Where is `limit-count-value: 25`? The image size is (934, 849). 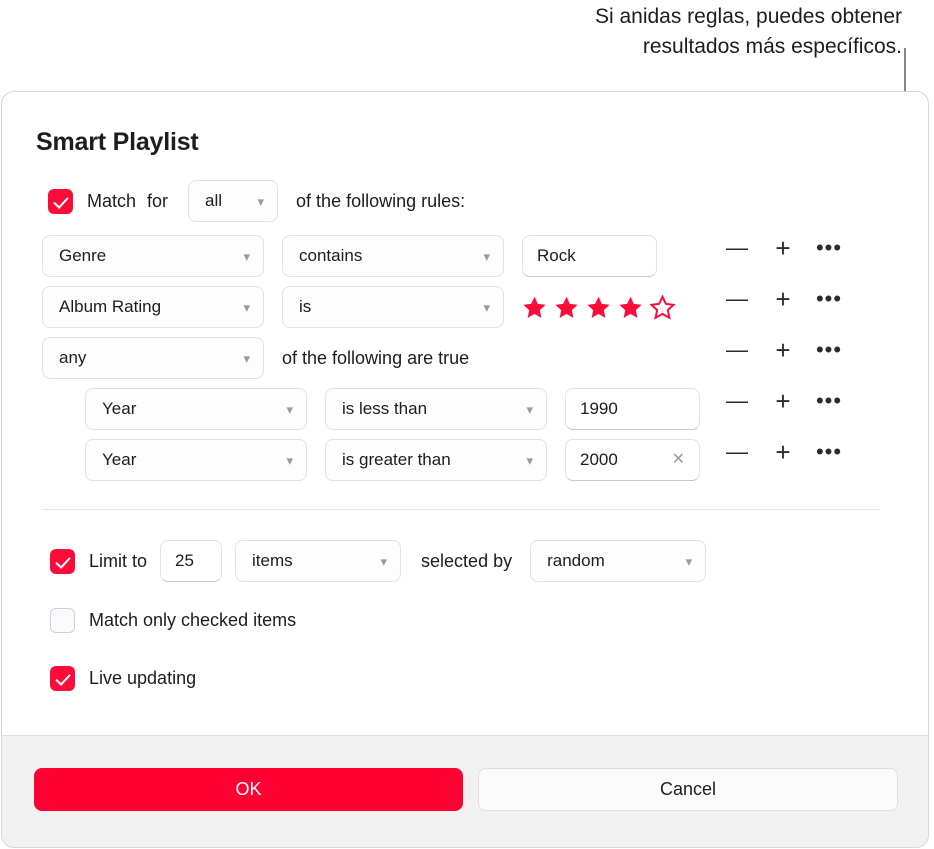 limit-count-value: 25 is located at coordinates (184, 560).